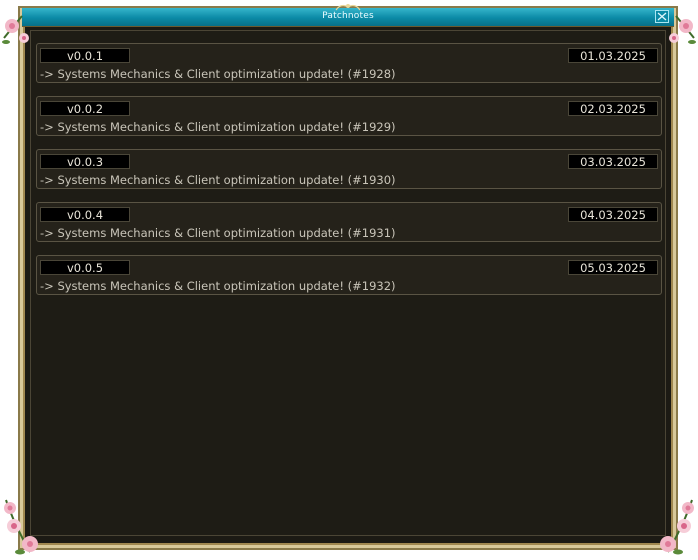  What do you see at coordinates (85, 108) in the screenshot?
I see `version-label: v0.0.2` at bounding box center [85, 108].